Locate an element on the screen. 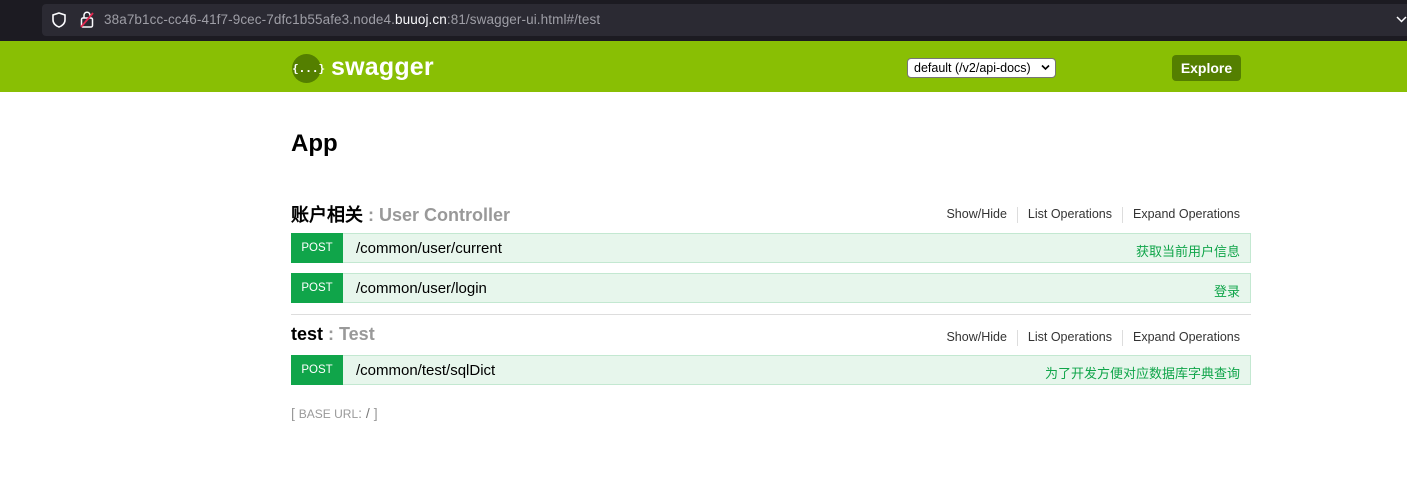  resource-description: Test is located at coordinates (357, 334).